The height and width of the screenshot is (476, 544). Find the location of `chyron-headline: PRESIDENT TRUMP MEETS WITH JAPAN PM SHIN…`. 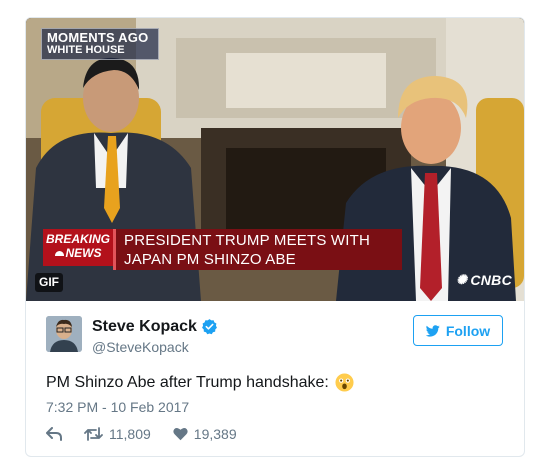

chyron-headline: PRESIDENT TRUMP MEETS WITH JAPAN PM SHIN… is located at coordinates (257, 249).